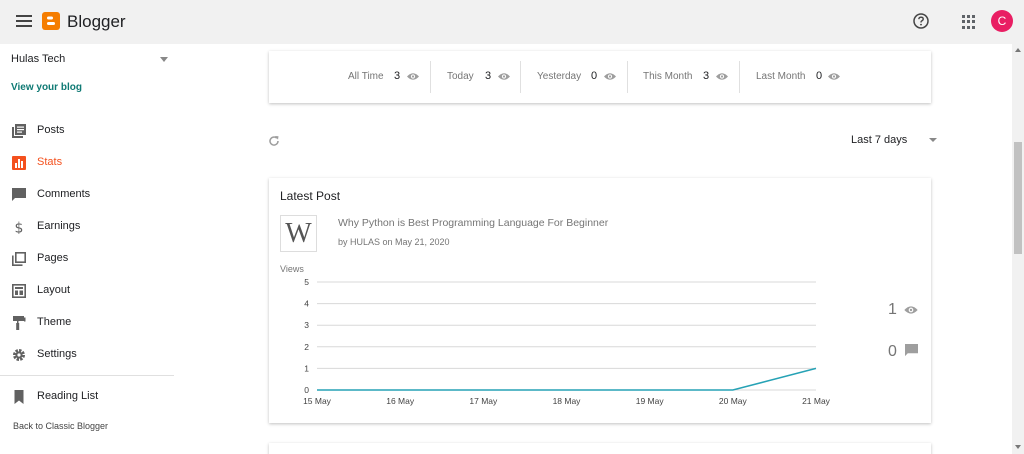  I want to click on y-tick-label: 3, so click(306, 325).